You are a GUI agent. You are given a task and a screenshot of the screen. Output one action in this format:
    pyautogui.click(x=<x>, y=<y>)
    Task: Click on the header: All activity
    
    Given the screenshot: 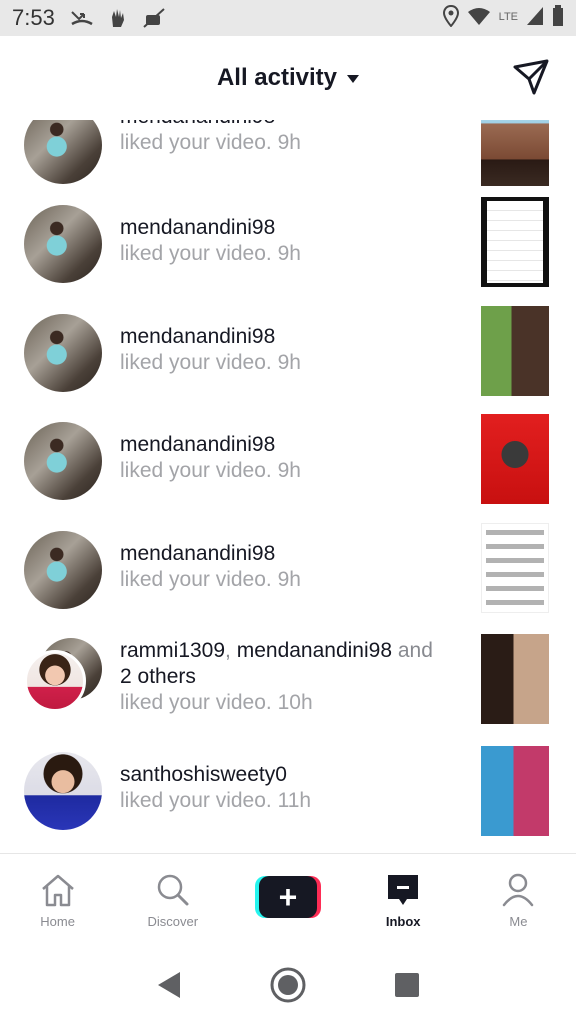 What is the action you would take?
    pyautogui.click(x=288, y=78)
    